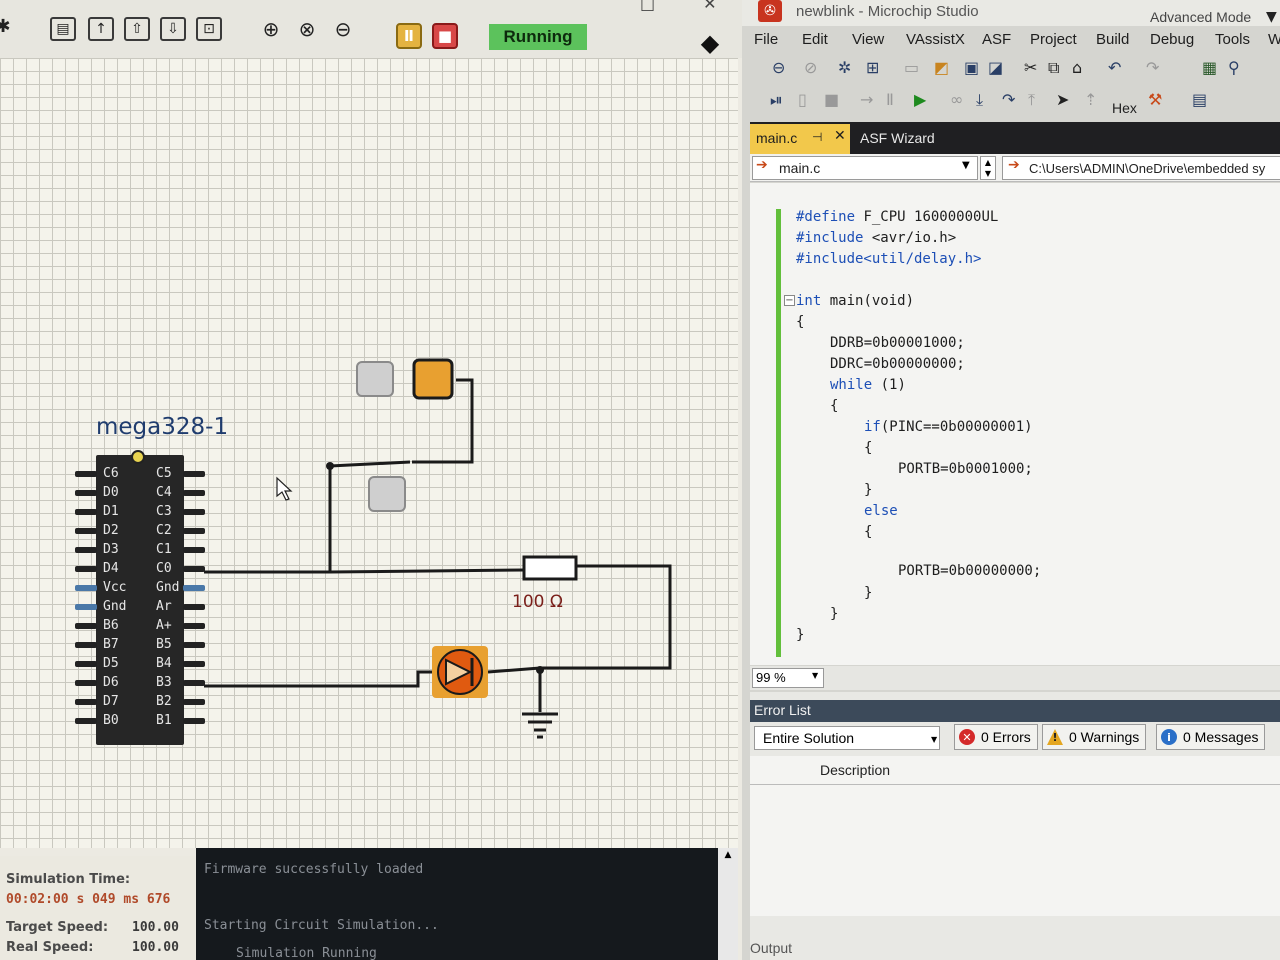 The height and width of the screenshot is (960, 1280). I want to click on back-icon: ⊖, so click(778, 67).